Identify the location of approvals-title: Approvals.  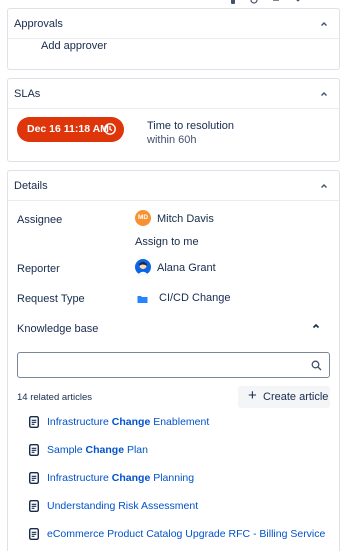
(38, 24).